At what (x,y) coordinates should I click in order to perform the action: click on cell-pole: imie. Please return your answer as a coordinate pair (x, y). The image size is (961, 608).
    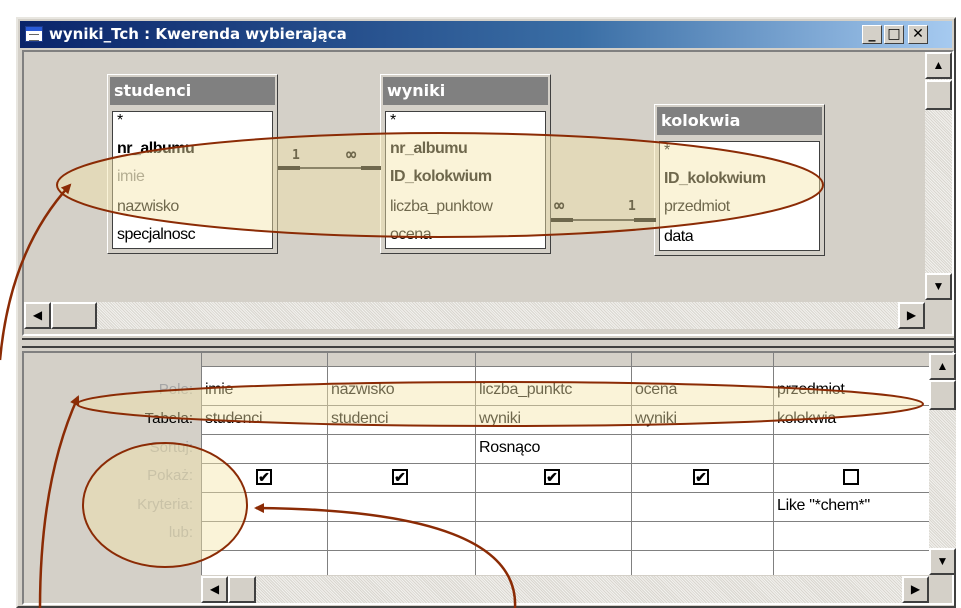
    Looking at the image, I should click on (264, 391).